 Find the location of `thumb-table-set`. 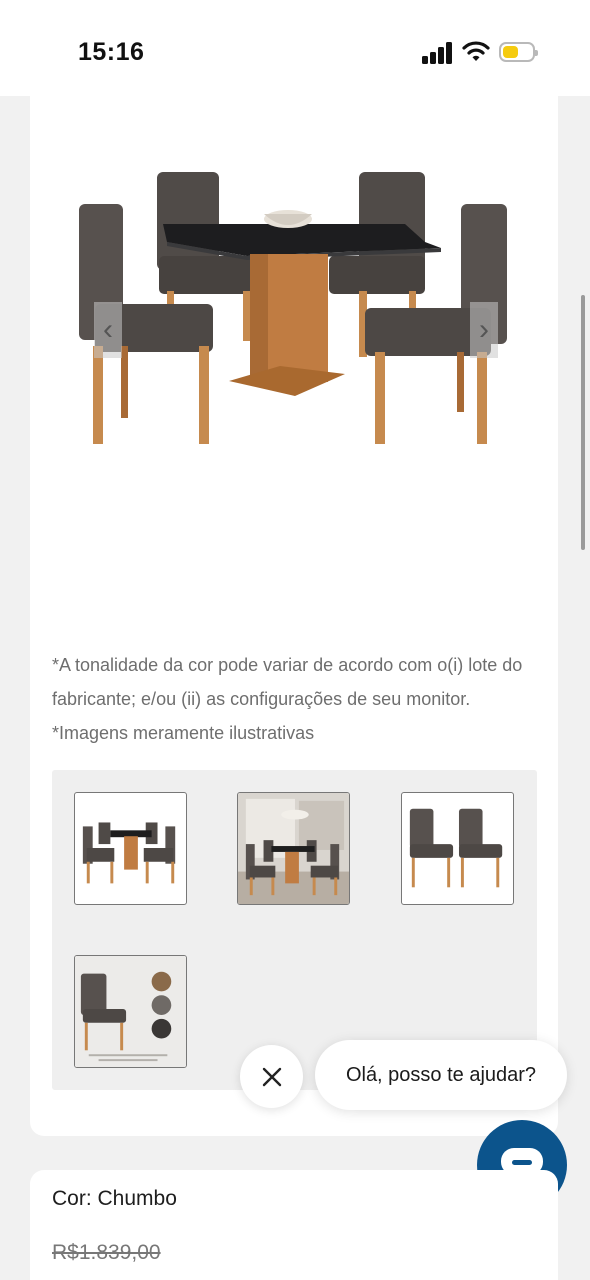

thumb-table-set is located at coordinates (130, 848).